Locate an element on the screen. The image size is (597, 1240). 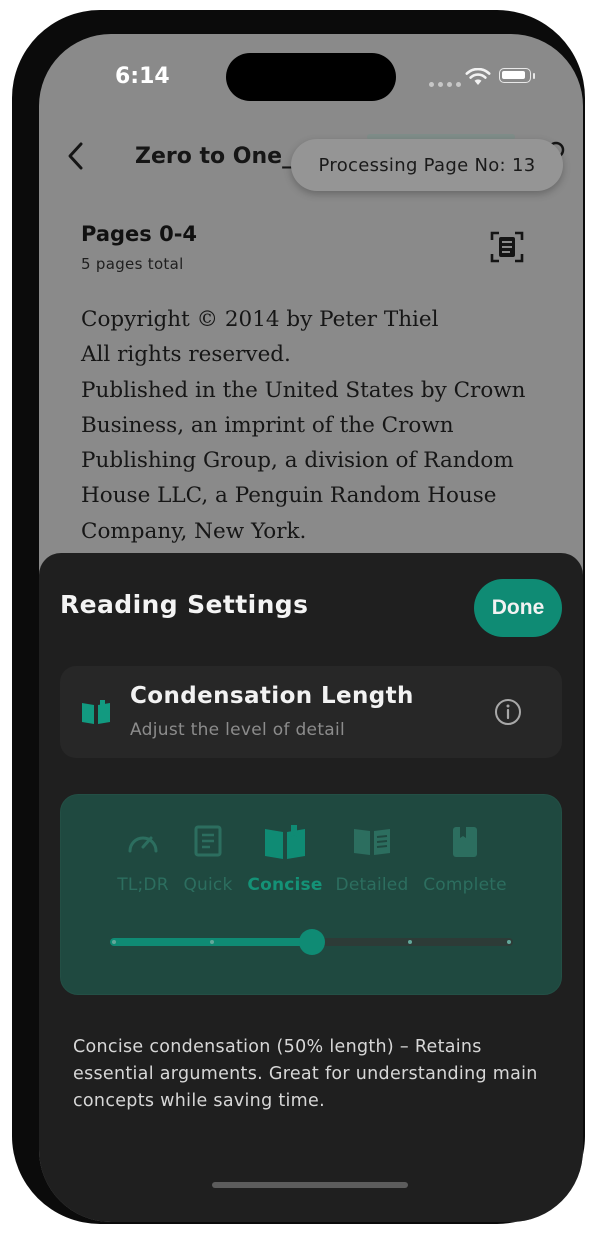
cellular-signal-icon is located at coordinates (445, 84).